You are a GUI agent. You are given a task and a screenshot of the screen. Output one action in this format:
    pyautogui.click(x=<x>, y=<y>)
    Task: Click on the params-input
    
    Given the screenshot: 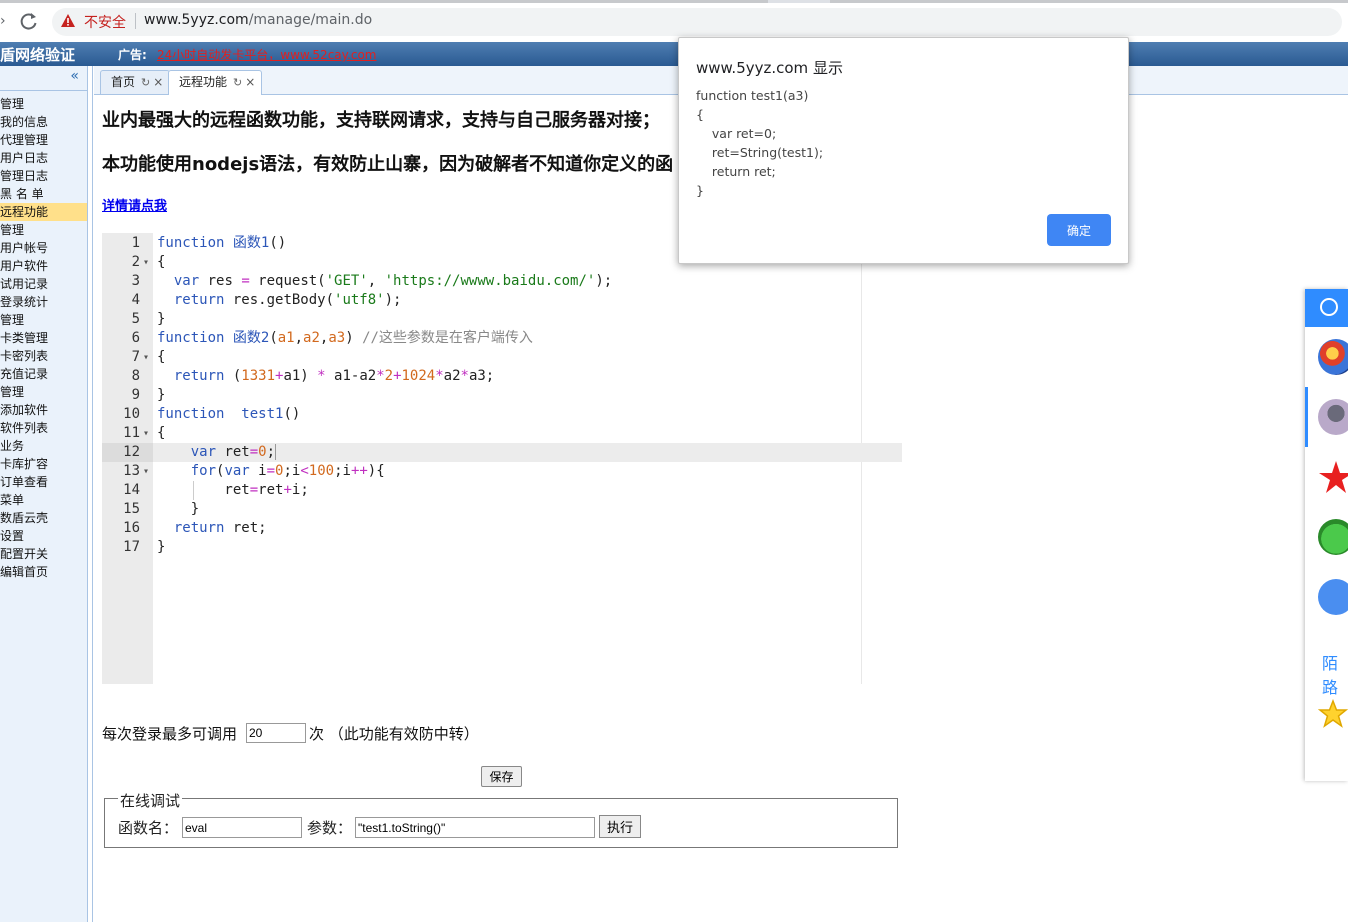 What is the action you would take?
    pyautogui.click(x=475, y=827)
    